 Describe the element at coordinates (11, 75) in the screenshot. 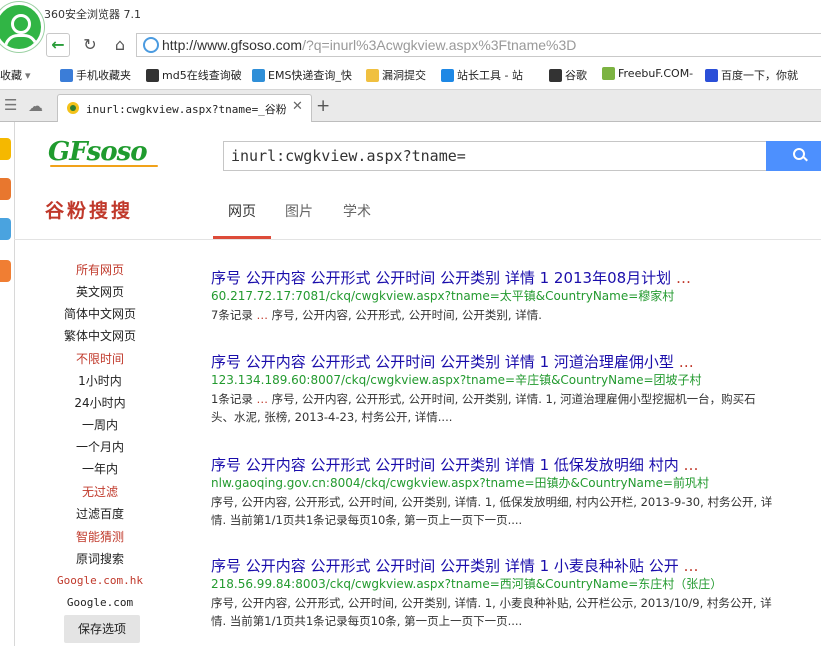

I see `bookmark-label: 收藏` at that location.